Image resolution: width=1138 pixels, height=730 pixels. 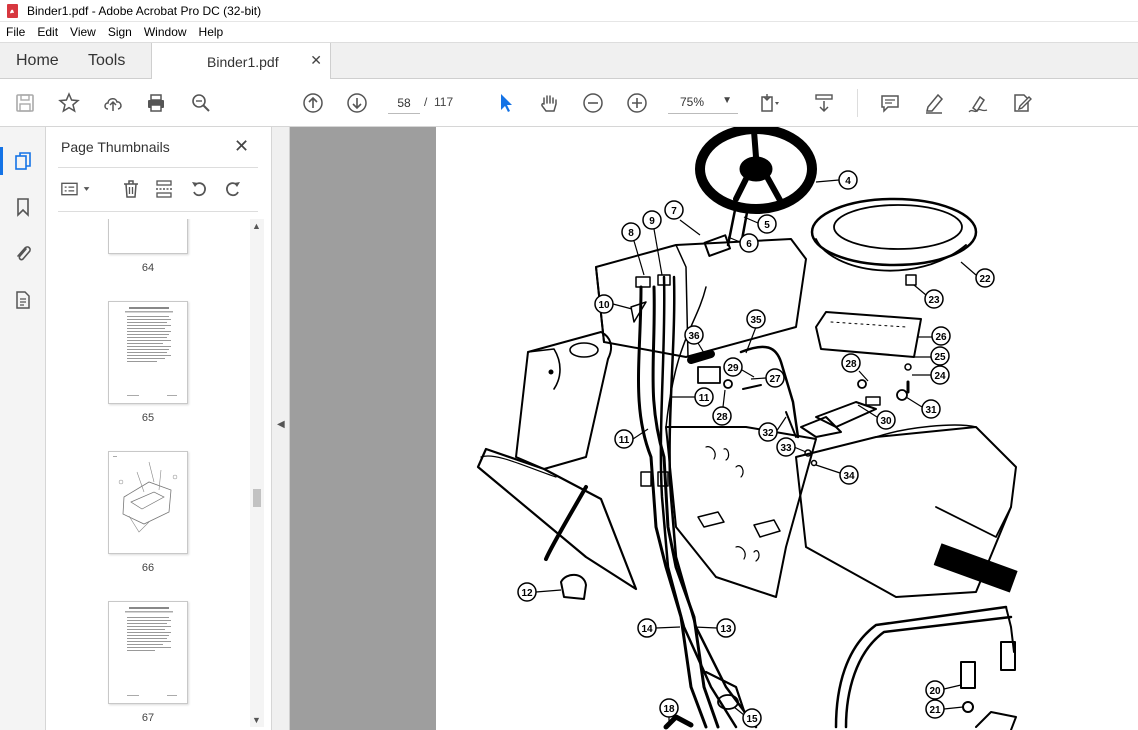 I want to click on menu-window: Window, so click(x=165, y=32).